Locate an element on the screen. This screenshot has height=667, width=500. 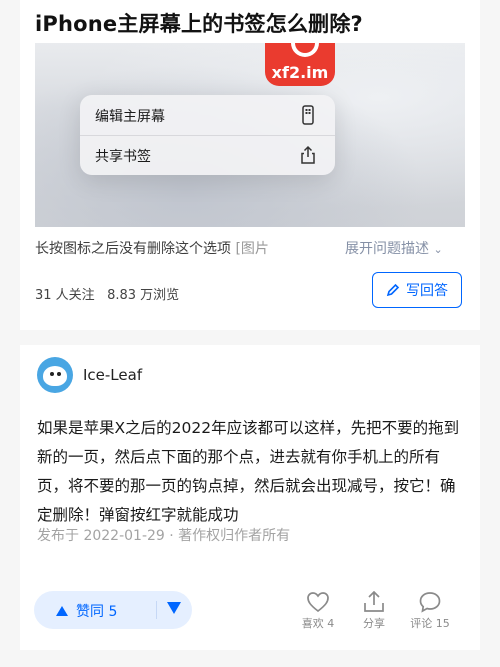
share-action: 分享 is located at coordinates (374, 611).